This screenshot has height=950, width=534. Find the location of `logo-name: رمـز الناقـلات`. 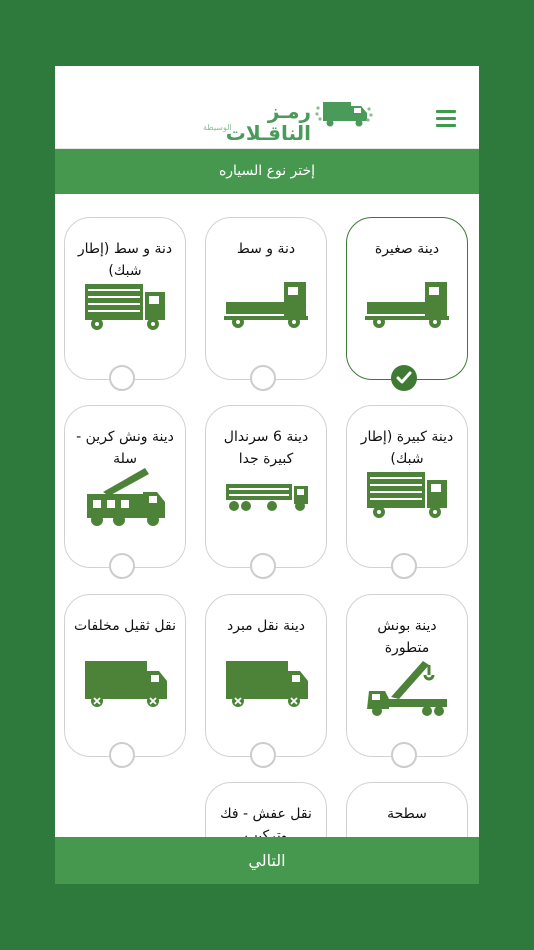

logo-name: رمـز الناقـلات is located at coordinates (268, 122).